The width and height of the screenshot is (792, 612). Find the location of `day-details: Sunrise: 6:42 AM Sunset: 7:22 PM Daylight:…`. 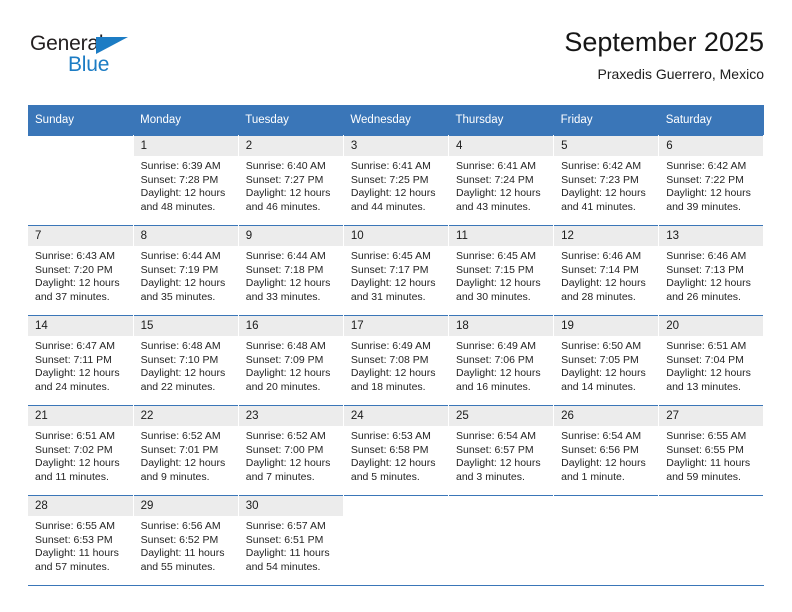

day-details: Sunrise: 6:42 AM Sunset: 7:22 PM Daylight:… is located at coordinates (711, 185).